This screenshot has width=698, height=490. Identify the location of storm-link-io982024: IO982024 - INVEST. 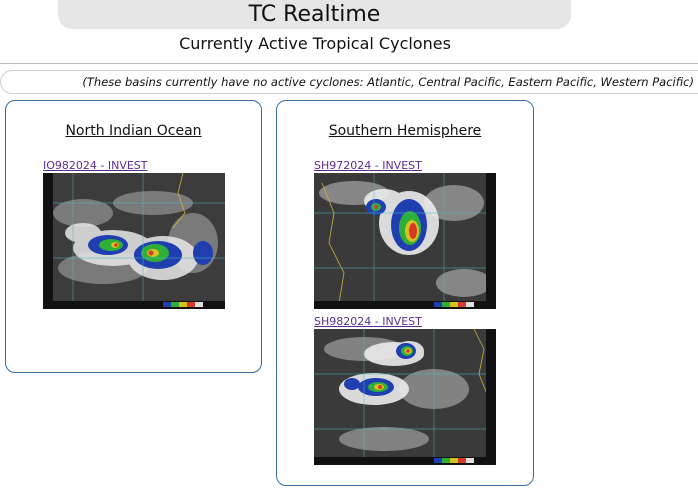
(95, 165).